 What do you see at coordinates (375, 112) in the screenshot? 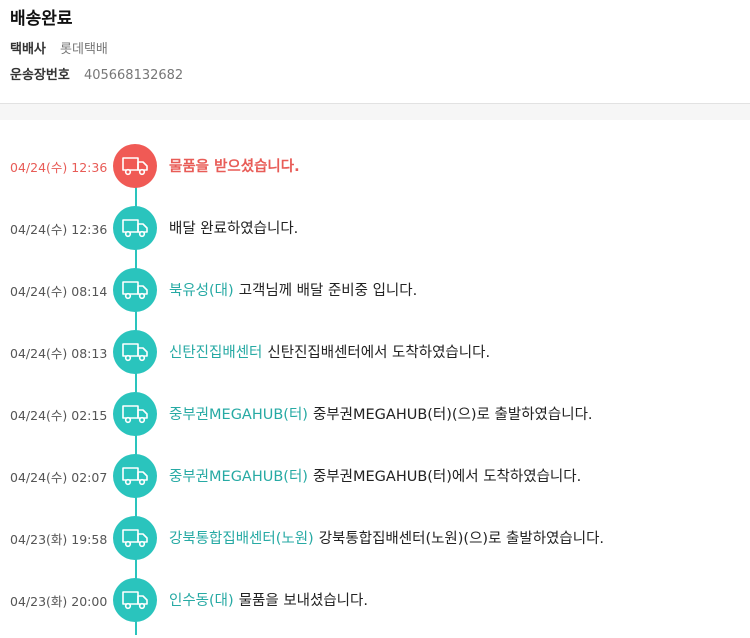
I see `section-gap` at bounding box center [375, 112].